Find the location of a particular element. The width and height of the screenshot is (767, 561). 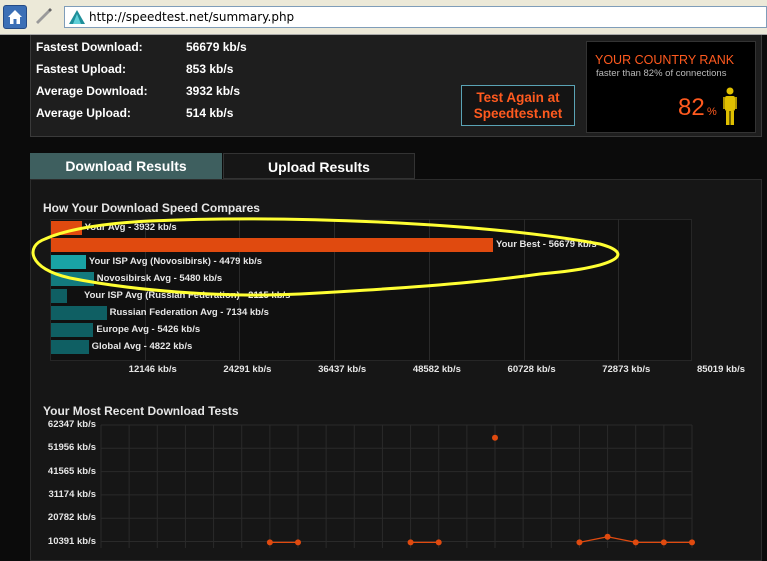

y-tick-label: 51956 kb/s is located at coordinates (71, 448).